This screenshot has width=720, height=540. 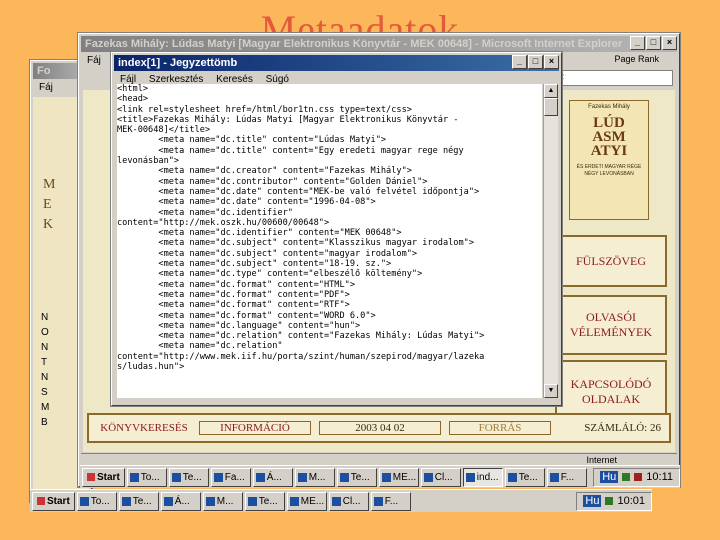 I want to click on link-fulszoveg: FÜLSZÖVEG, so click(x=611, y=261).